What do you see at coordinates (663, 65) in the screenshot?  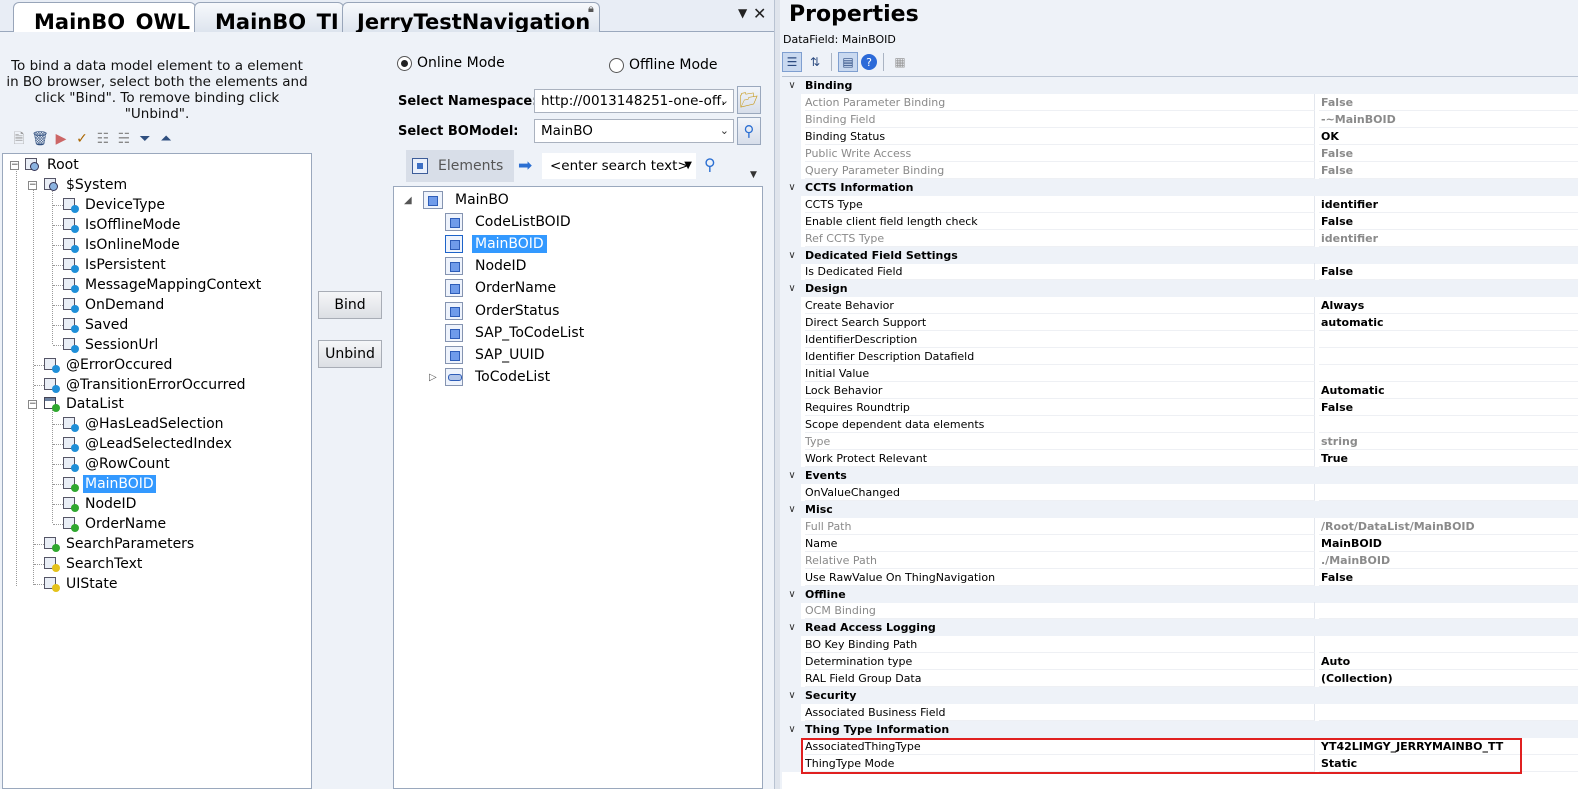 I see `offline-mode-radio: Offline Mode` at bounding box center [663, 65].